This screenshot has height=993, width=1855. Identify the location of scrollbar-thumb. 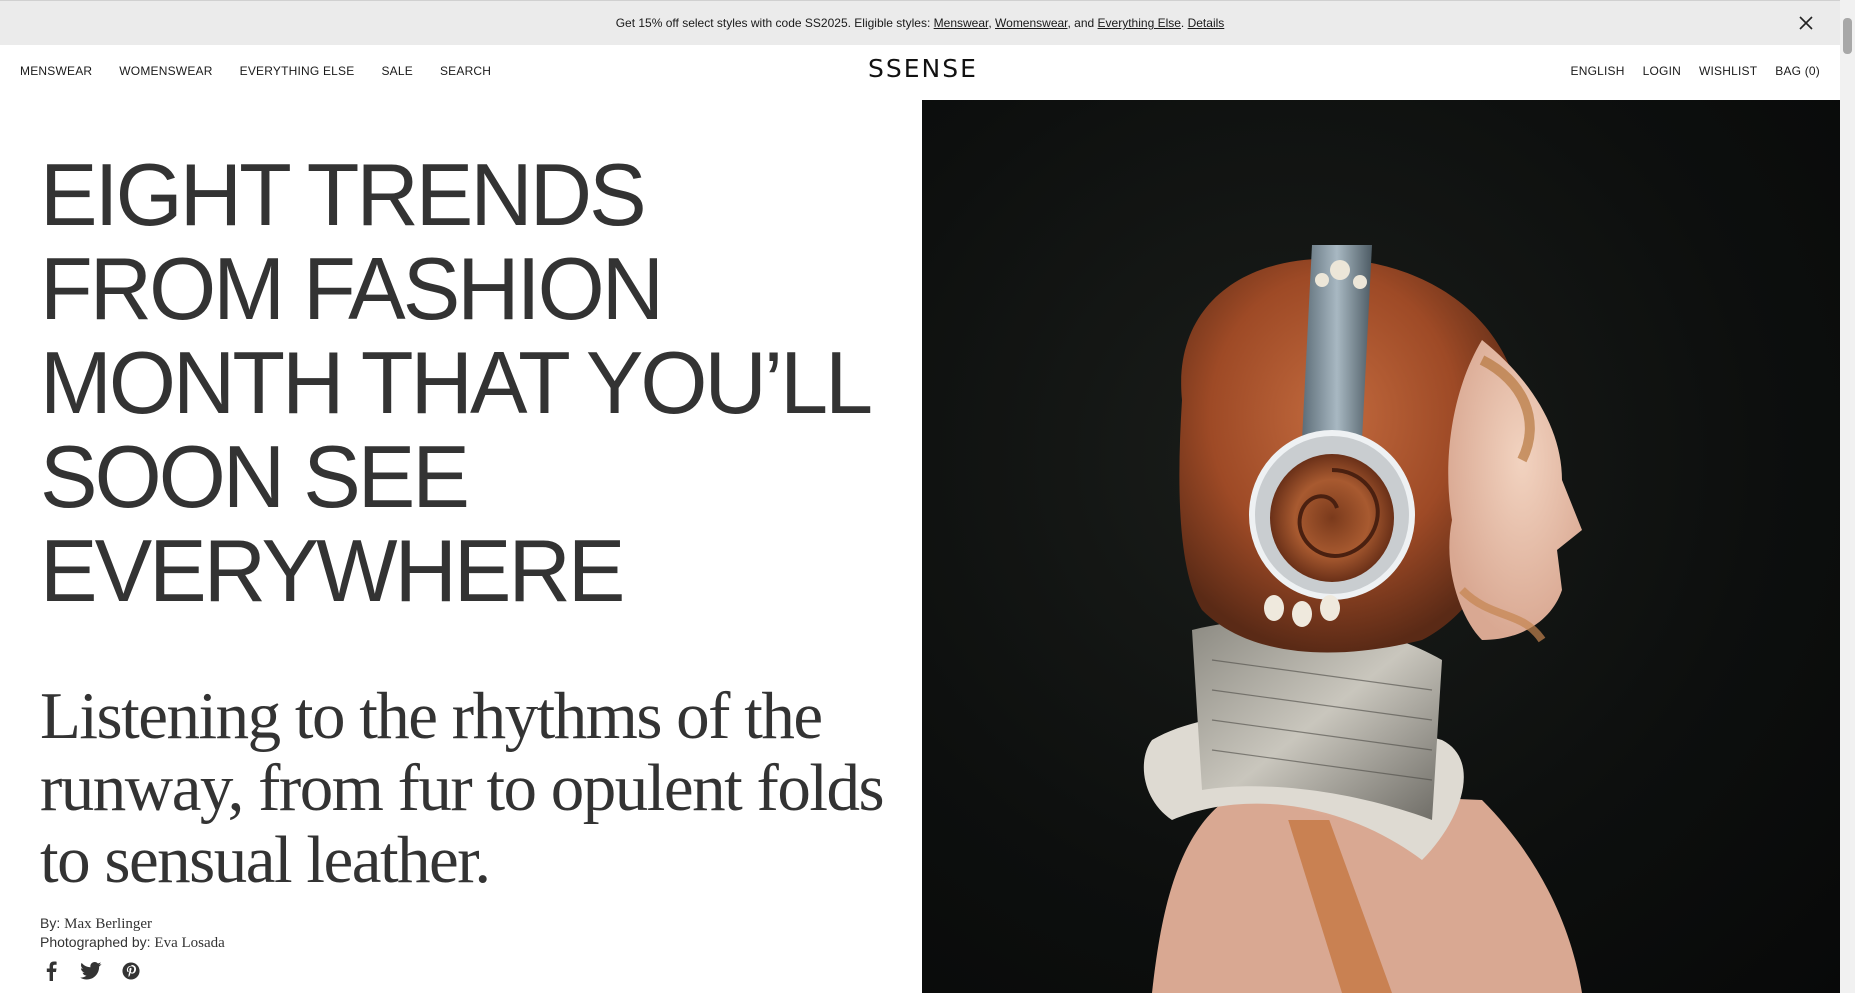
(1847, 36).